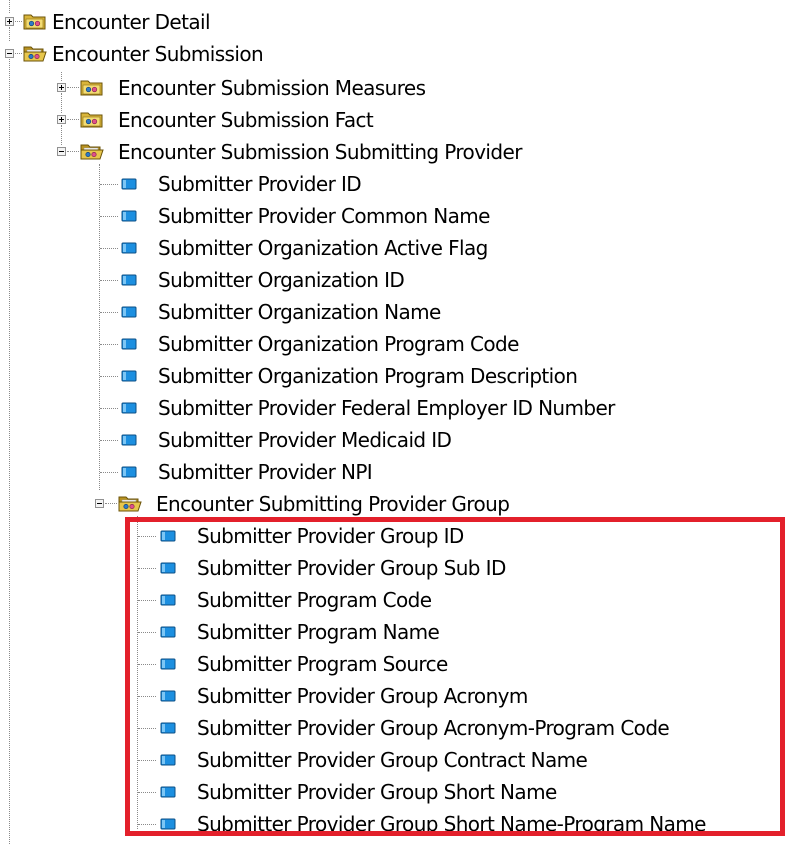 This screenshot has width=793, height=844. I want to click on tree-item-submitter-organization-name: Submitter Organization Name, so click(396, 312).